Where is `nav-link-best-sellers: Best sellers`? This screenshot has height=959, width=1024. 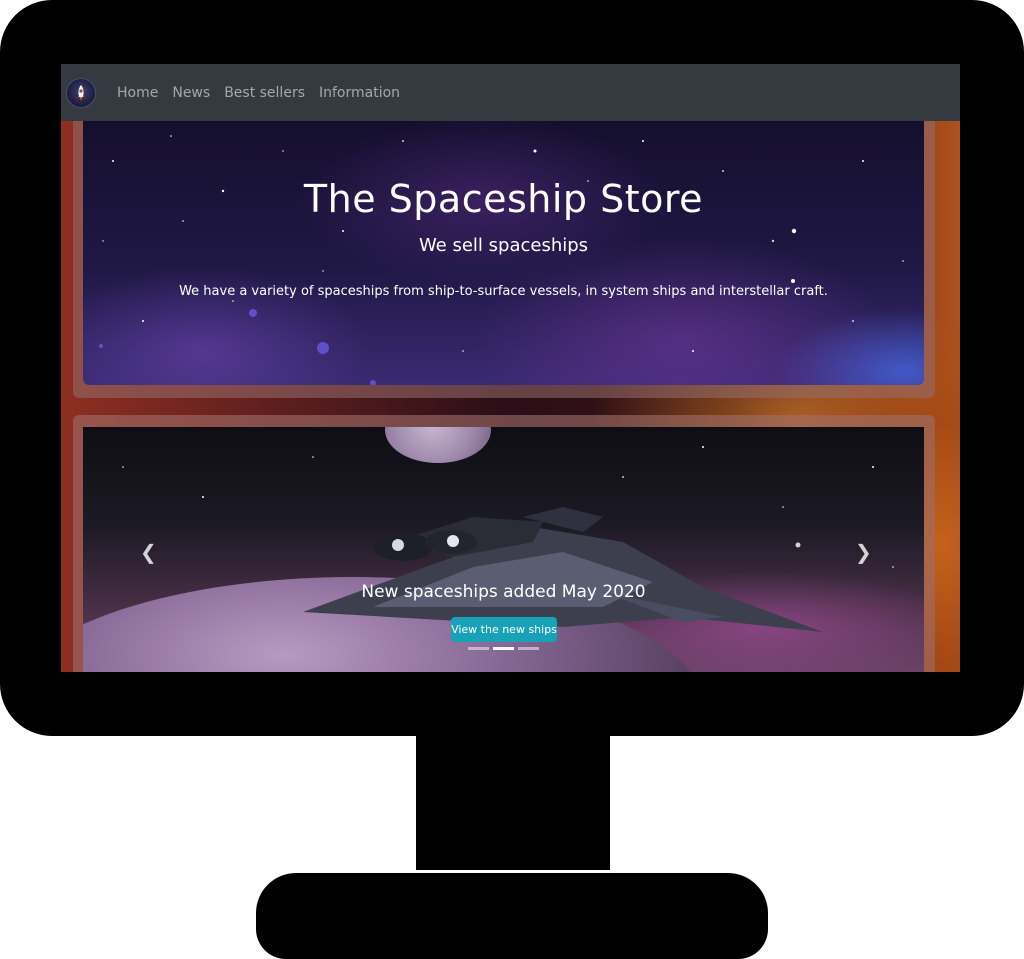 nav-link-best-sellers: Best sellers is located at coordinates (264, 93).